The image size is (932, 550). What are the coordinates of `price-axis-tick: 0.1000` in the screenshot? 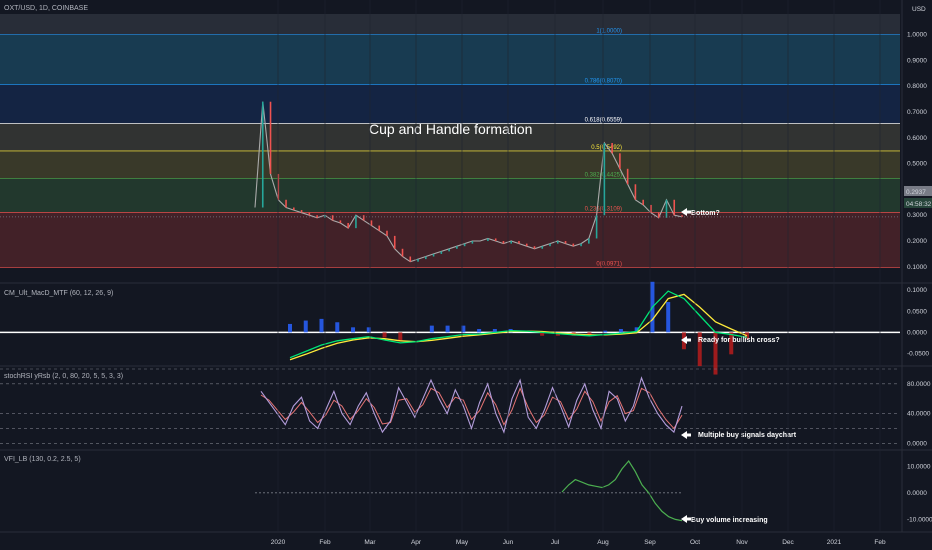 It's located at (917, 267).